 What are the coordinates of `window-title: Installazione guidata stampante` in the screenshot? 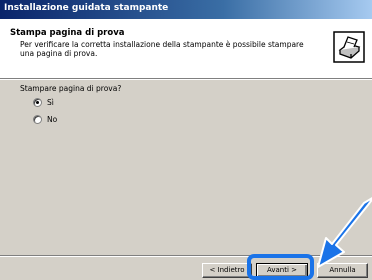 It's located at (86, 8).